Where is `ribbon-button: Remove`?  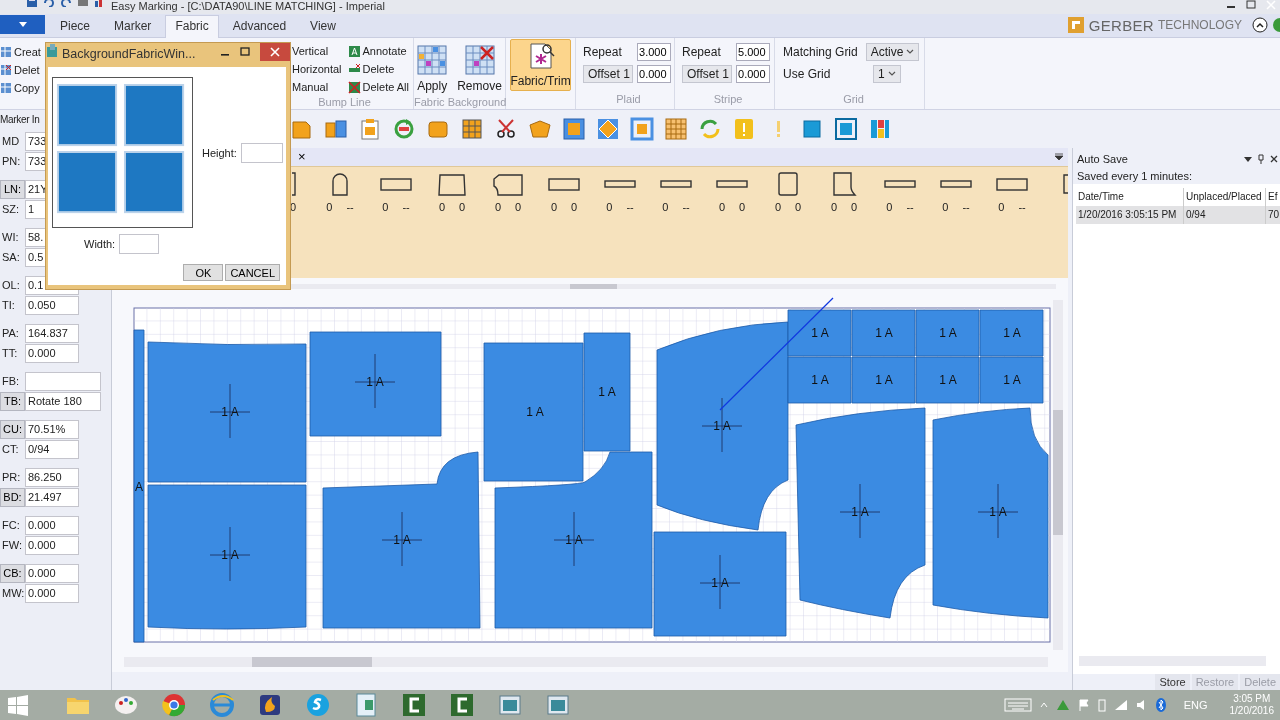 ribbon-button: Remove is located at coordinates (479, 69).